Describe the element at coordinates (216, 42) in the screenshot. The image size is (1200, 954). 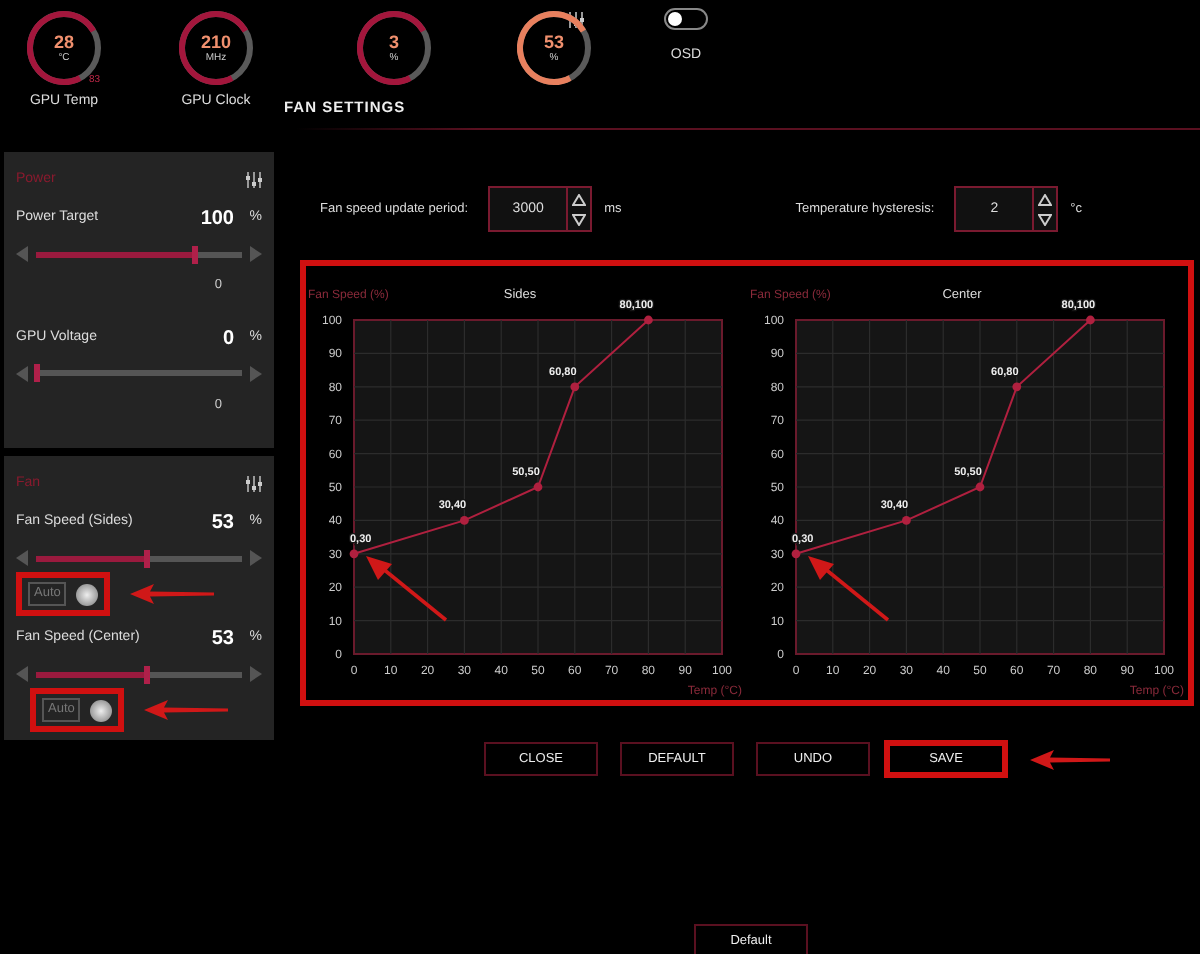
I see `gauge-value: 210` at that location.